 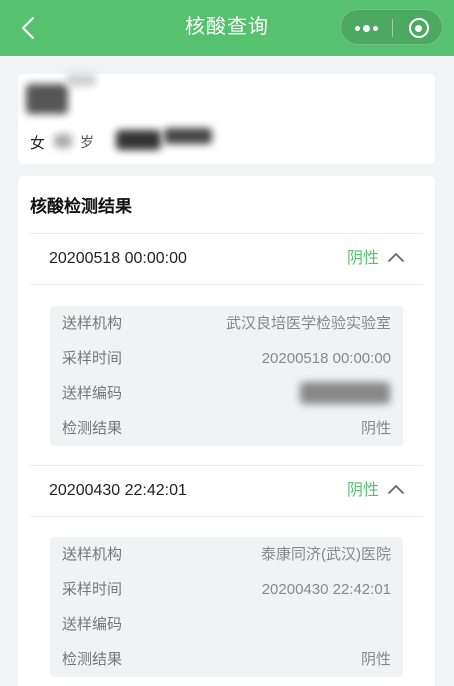 What do you see at coordinates (326, 589) in the screenshot?
I see `detail-value: 20200430 22:42:01` at bounding box center [326, 589].